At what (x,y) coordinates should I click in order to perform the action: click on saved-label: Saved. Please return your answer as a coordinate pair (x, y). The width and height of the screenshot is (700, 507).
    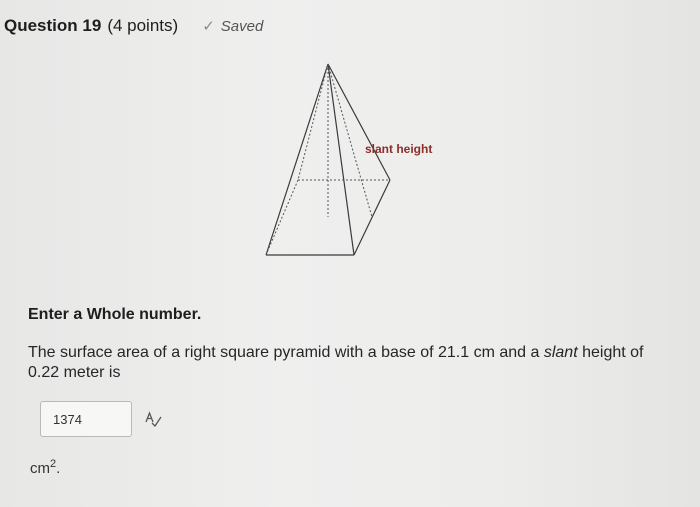
    Looking at the image, I should click on (242, 26).